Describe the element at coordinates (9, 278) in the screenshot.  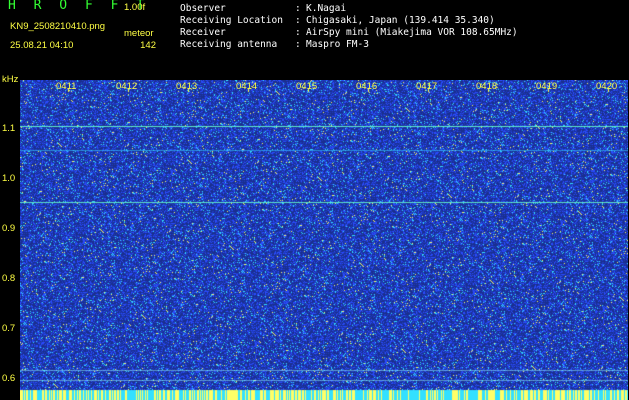
I see `y-tick-label: 0.8` at that location.